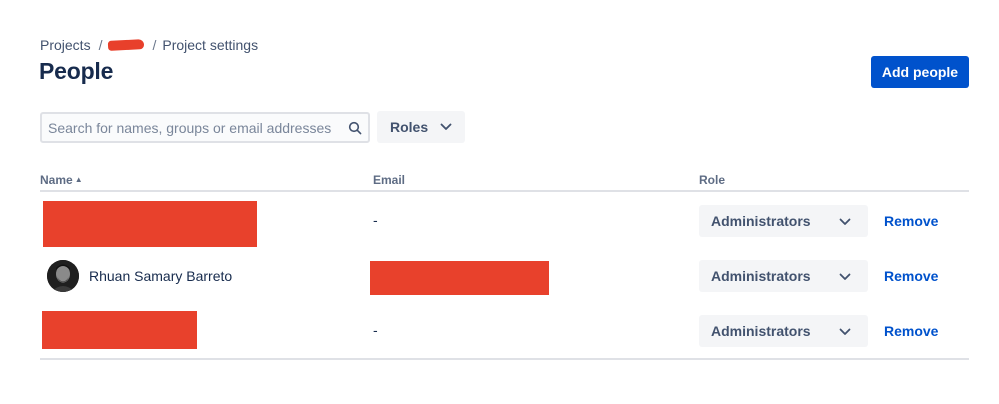  Describe the element at coordinates (192, 127) in the screenshot. I see `search-input` at that location.